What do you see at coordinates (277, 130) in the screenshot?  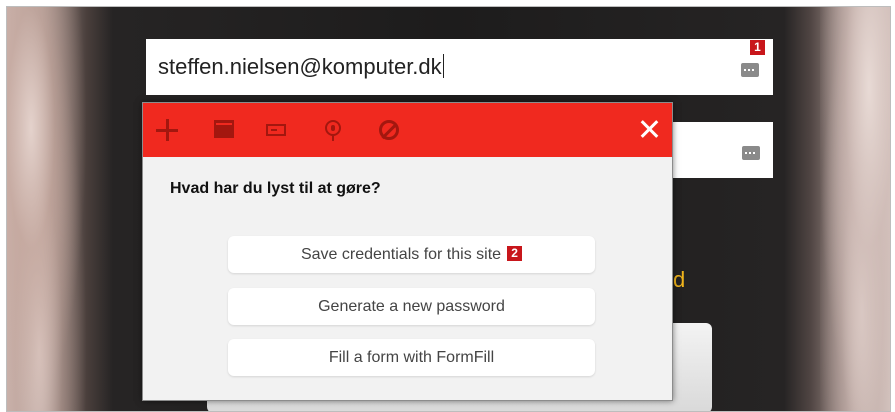 I see `card-icon` at bounding box center [277, 130].